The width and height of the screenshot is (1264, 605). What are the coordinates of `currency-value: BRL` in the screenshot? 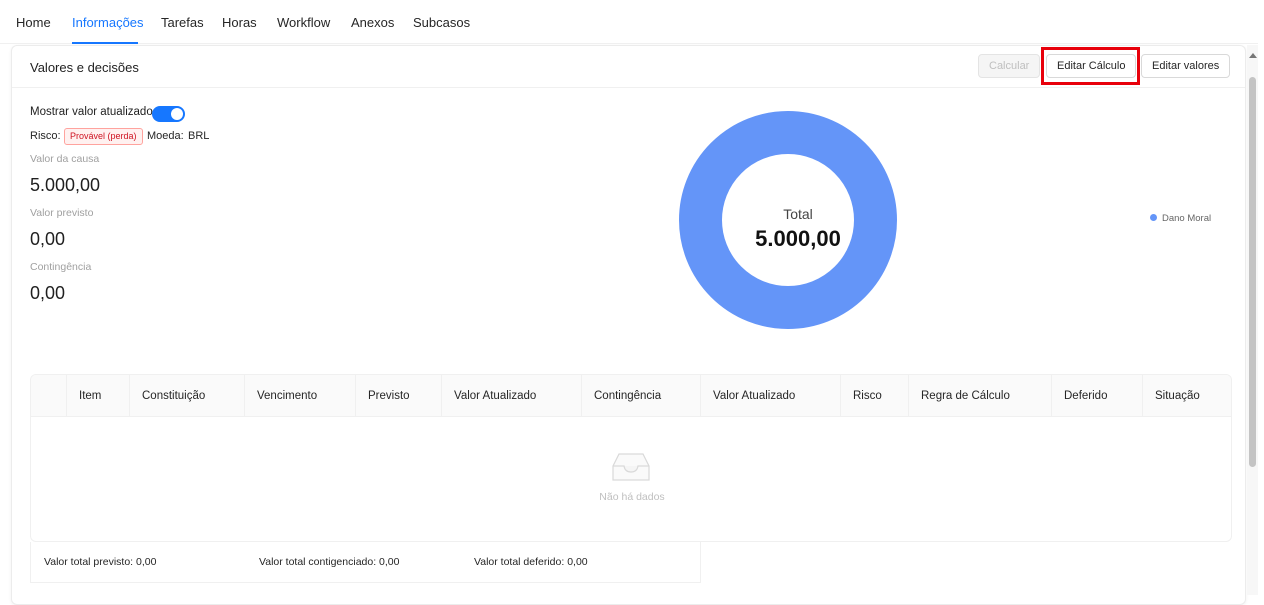 It's located at (199, 136).